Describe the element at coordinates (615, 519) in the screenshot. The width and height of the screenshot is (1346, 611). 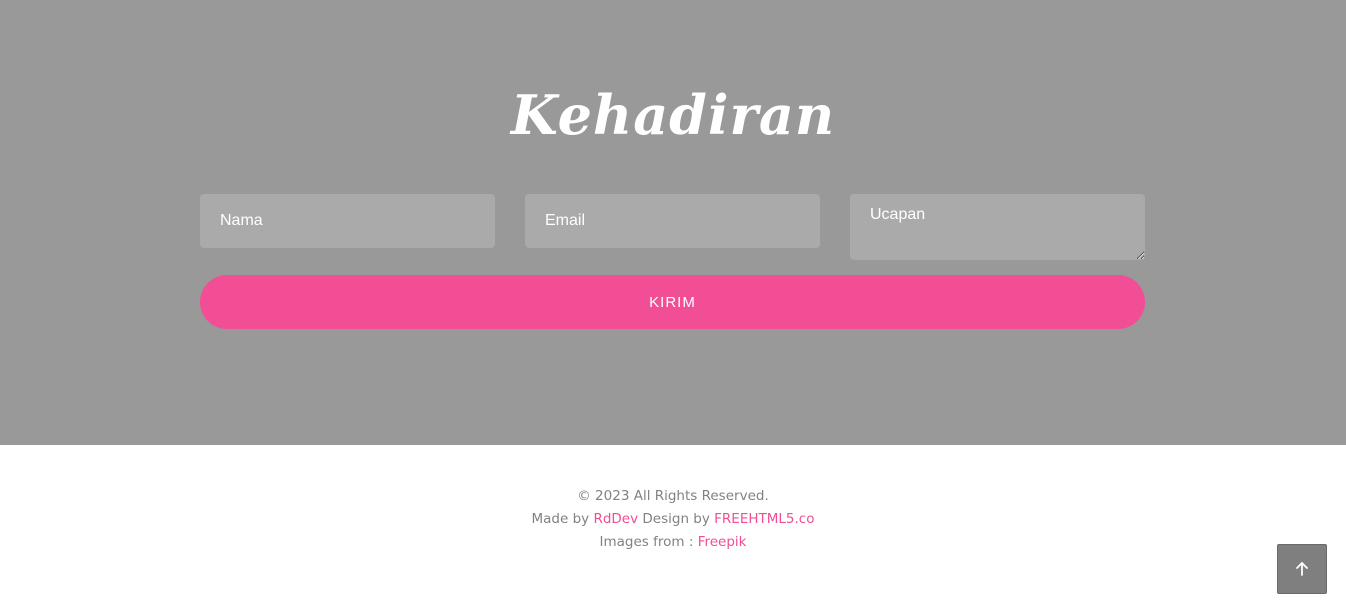
I see `rddev-link: RdDev` at that location.